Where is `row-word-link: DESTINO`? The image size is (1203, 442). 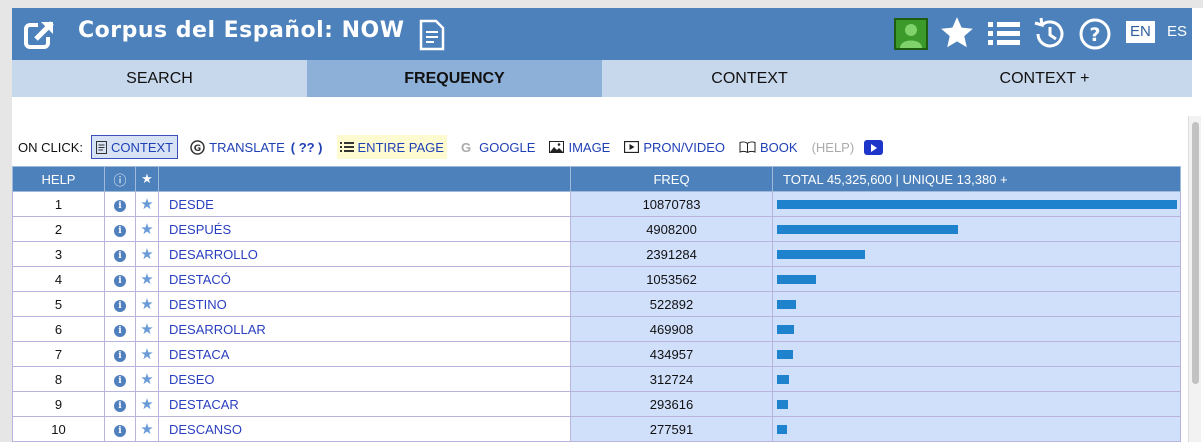 row-word-link: DESTINO is located at coordinates (364, 304).